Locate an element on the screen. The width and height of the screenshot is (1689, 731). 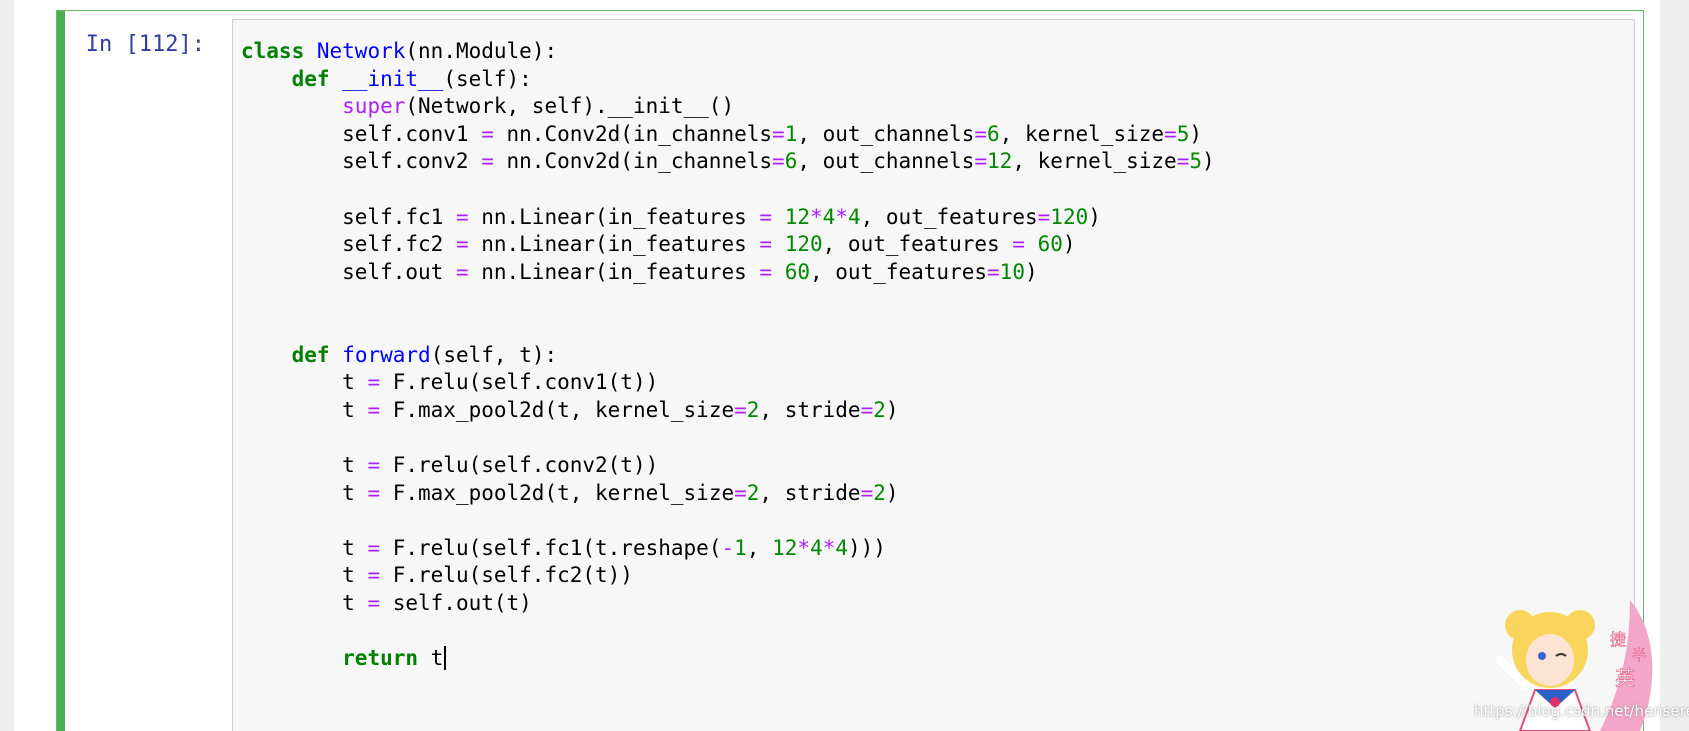
code-token-op: - is located at coordinates (728, 547).